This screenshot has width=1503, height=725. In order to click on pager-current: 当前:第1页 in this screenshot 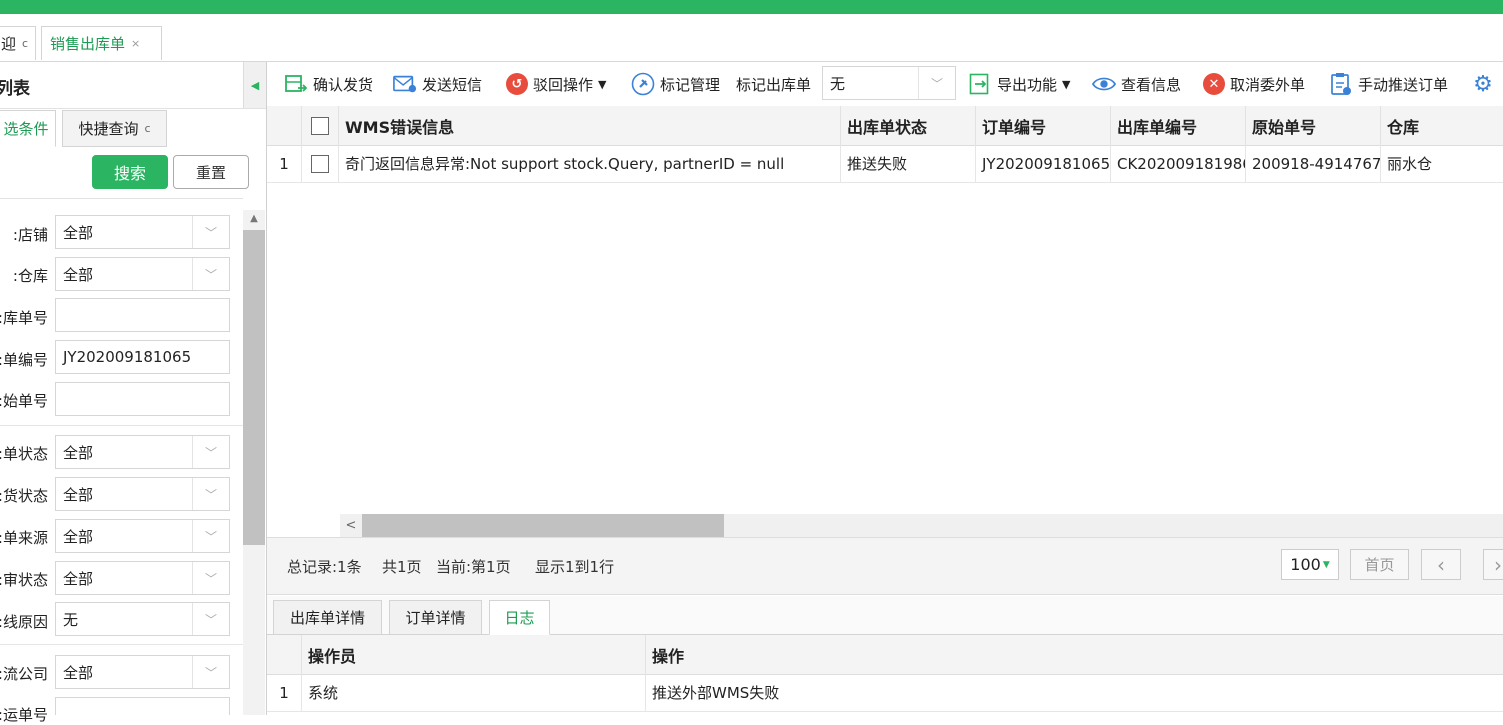, I will do `click(473, 566)`.